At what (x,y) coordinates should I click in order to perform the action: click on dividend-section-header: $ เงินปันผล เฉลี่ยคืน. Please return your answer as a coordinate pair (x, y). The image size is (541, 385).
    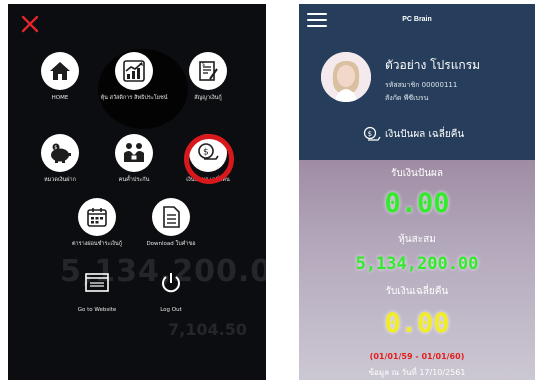
    Looking at the image, I should click on (413, 134).